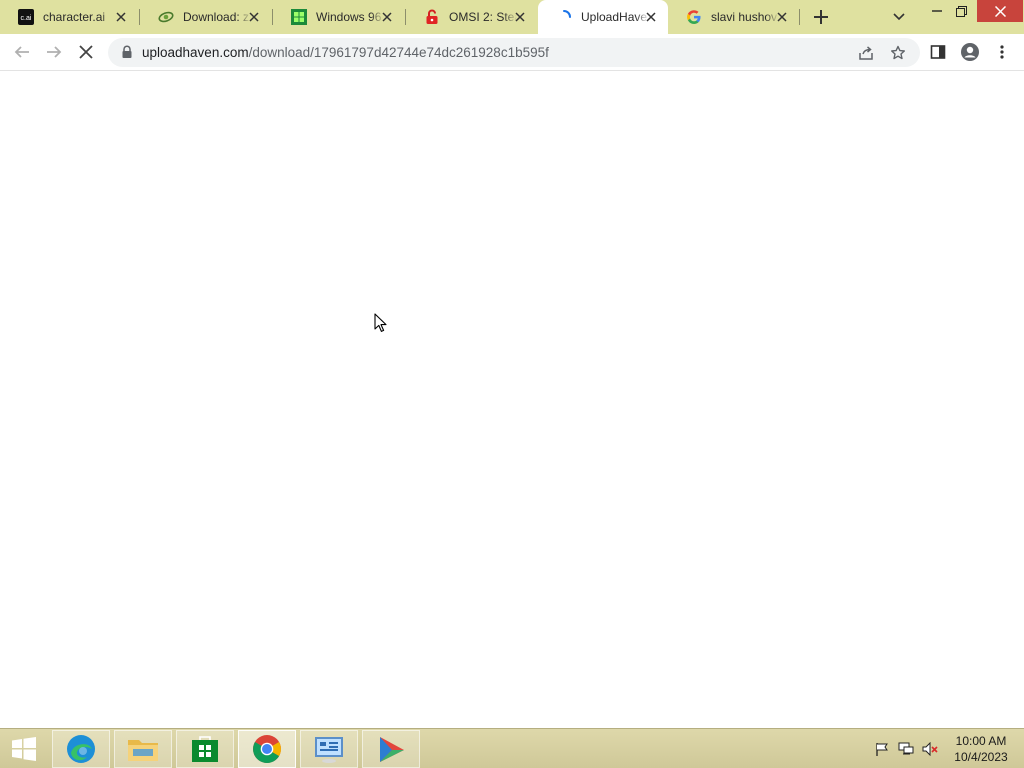  I want to click on google-icon, so click(694, 17).